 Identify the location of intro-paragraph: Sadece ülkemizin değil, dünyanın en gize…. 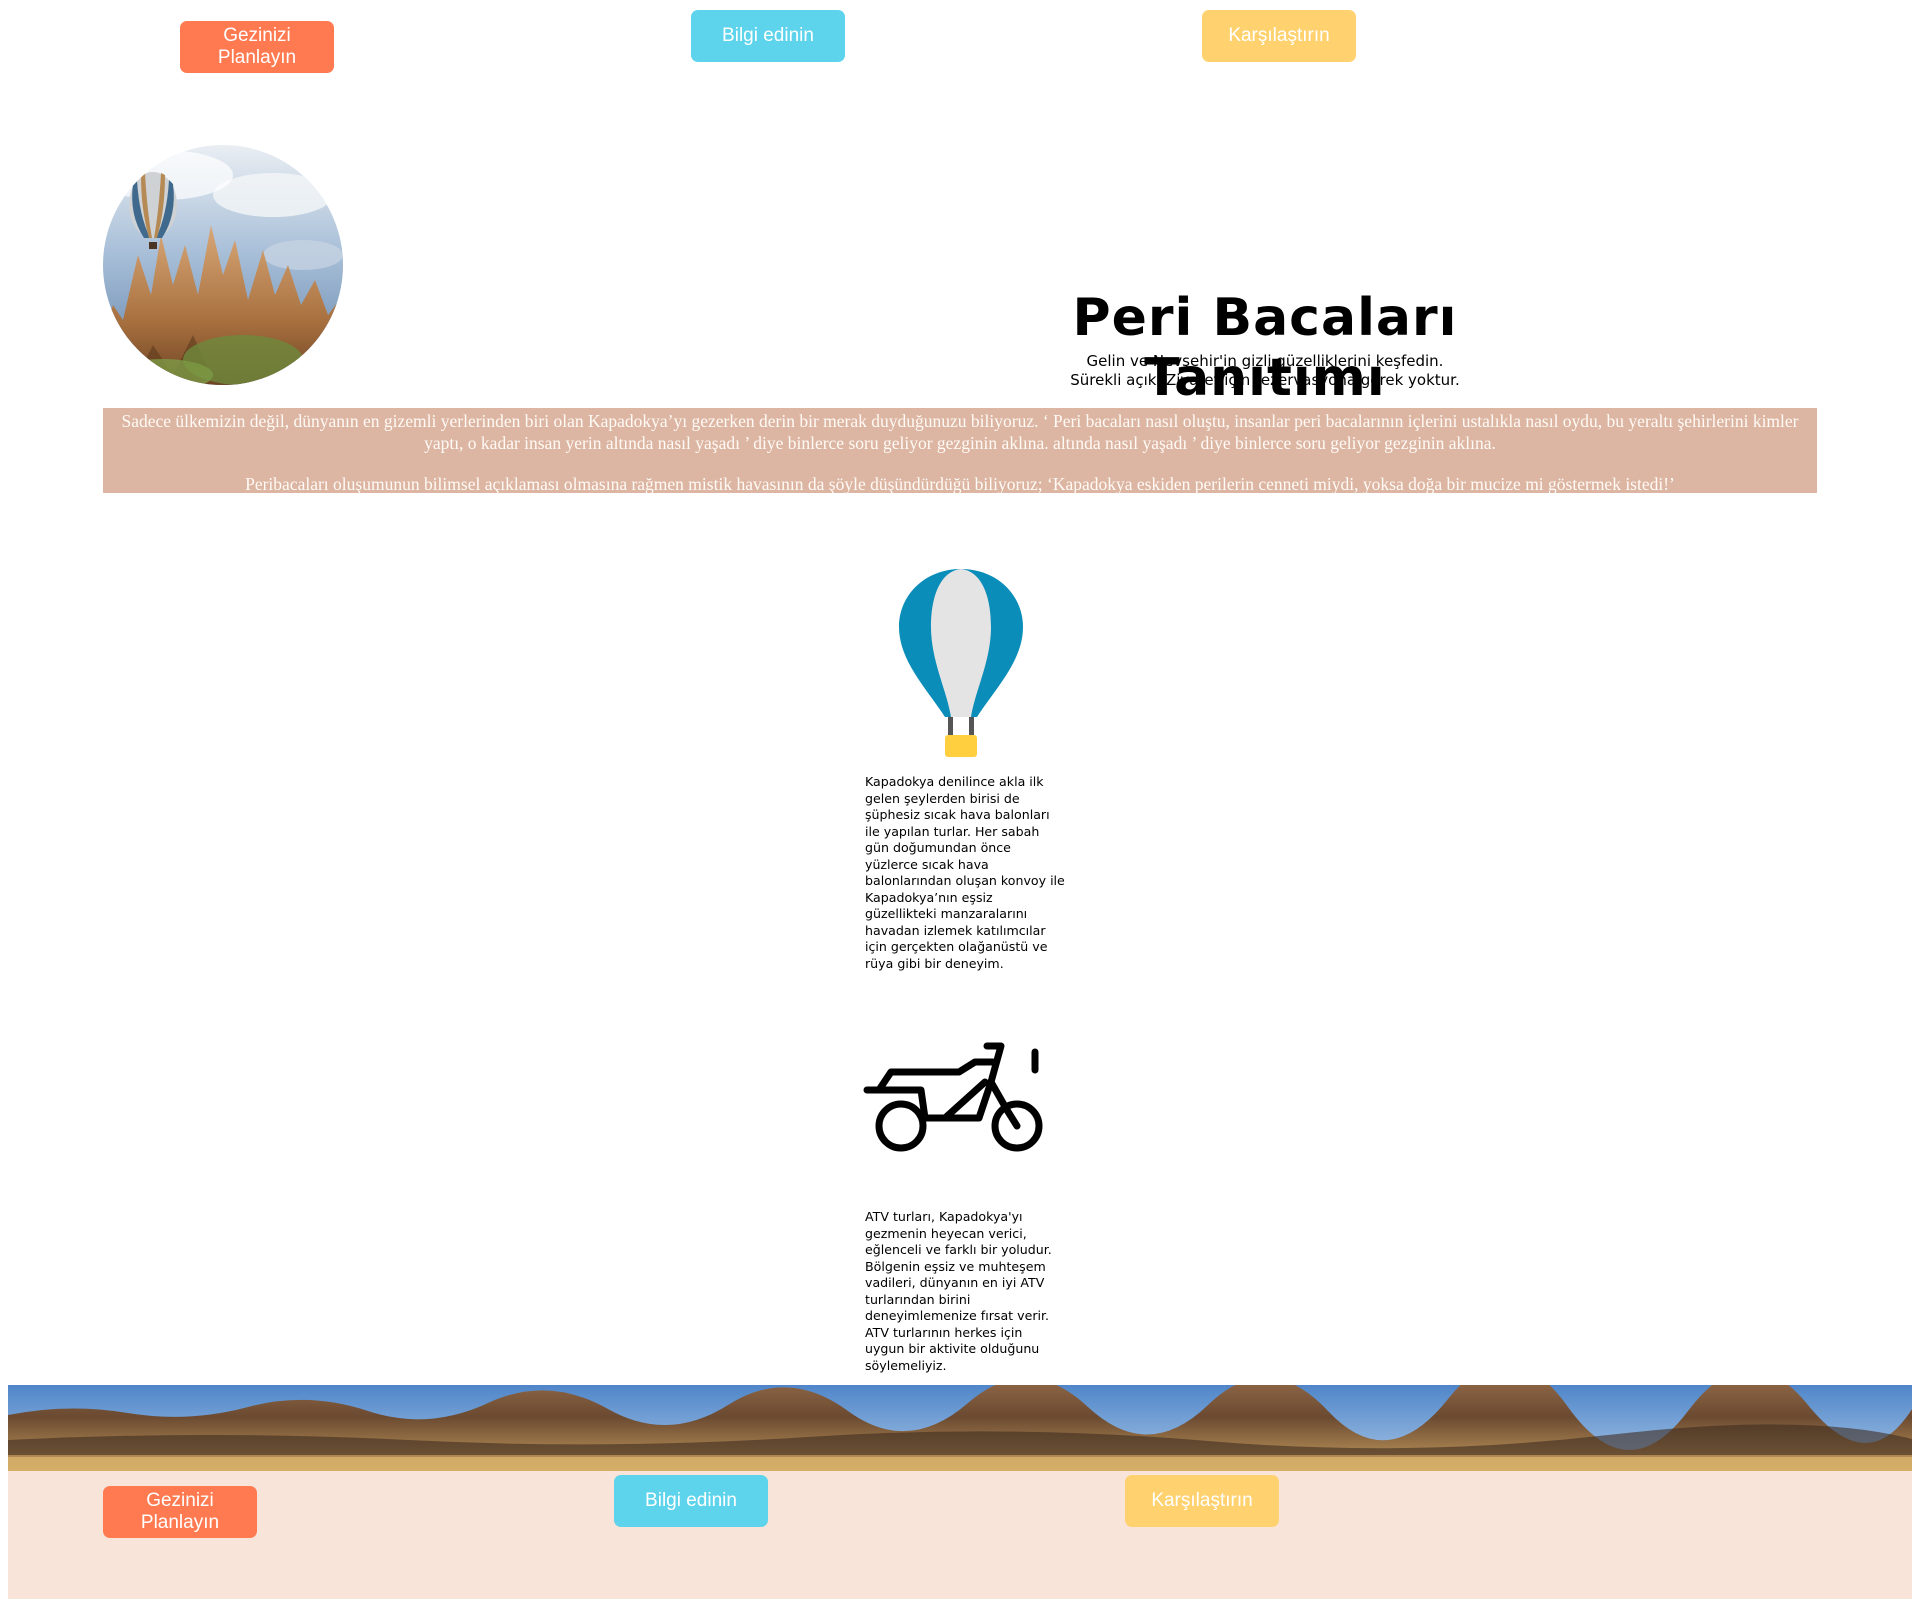
(960, 432).